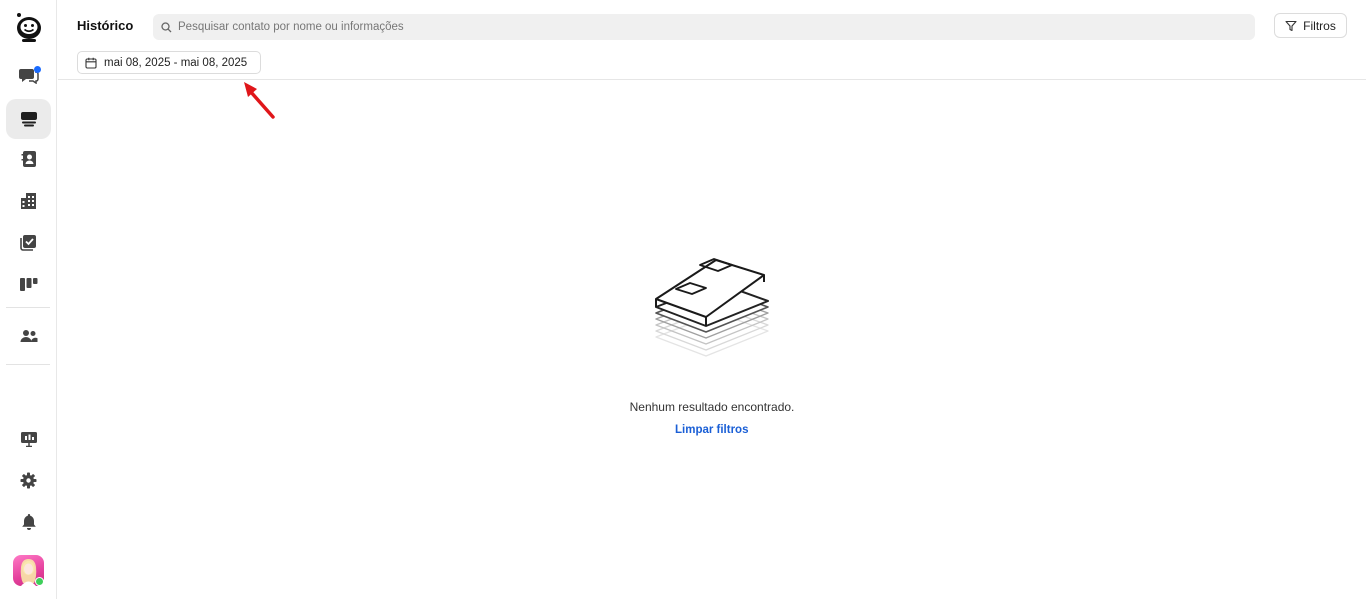  I want to click on bell-icon, so click(28, 522).